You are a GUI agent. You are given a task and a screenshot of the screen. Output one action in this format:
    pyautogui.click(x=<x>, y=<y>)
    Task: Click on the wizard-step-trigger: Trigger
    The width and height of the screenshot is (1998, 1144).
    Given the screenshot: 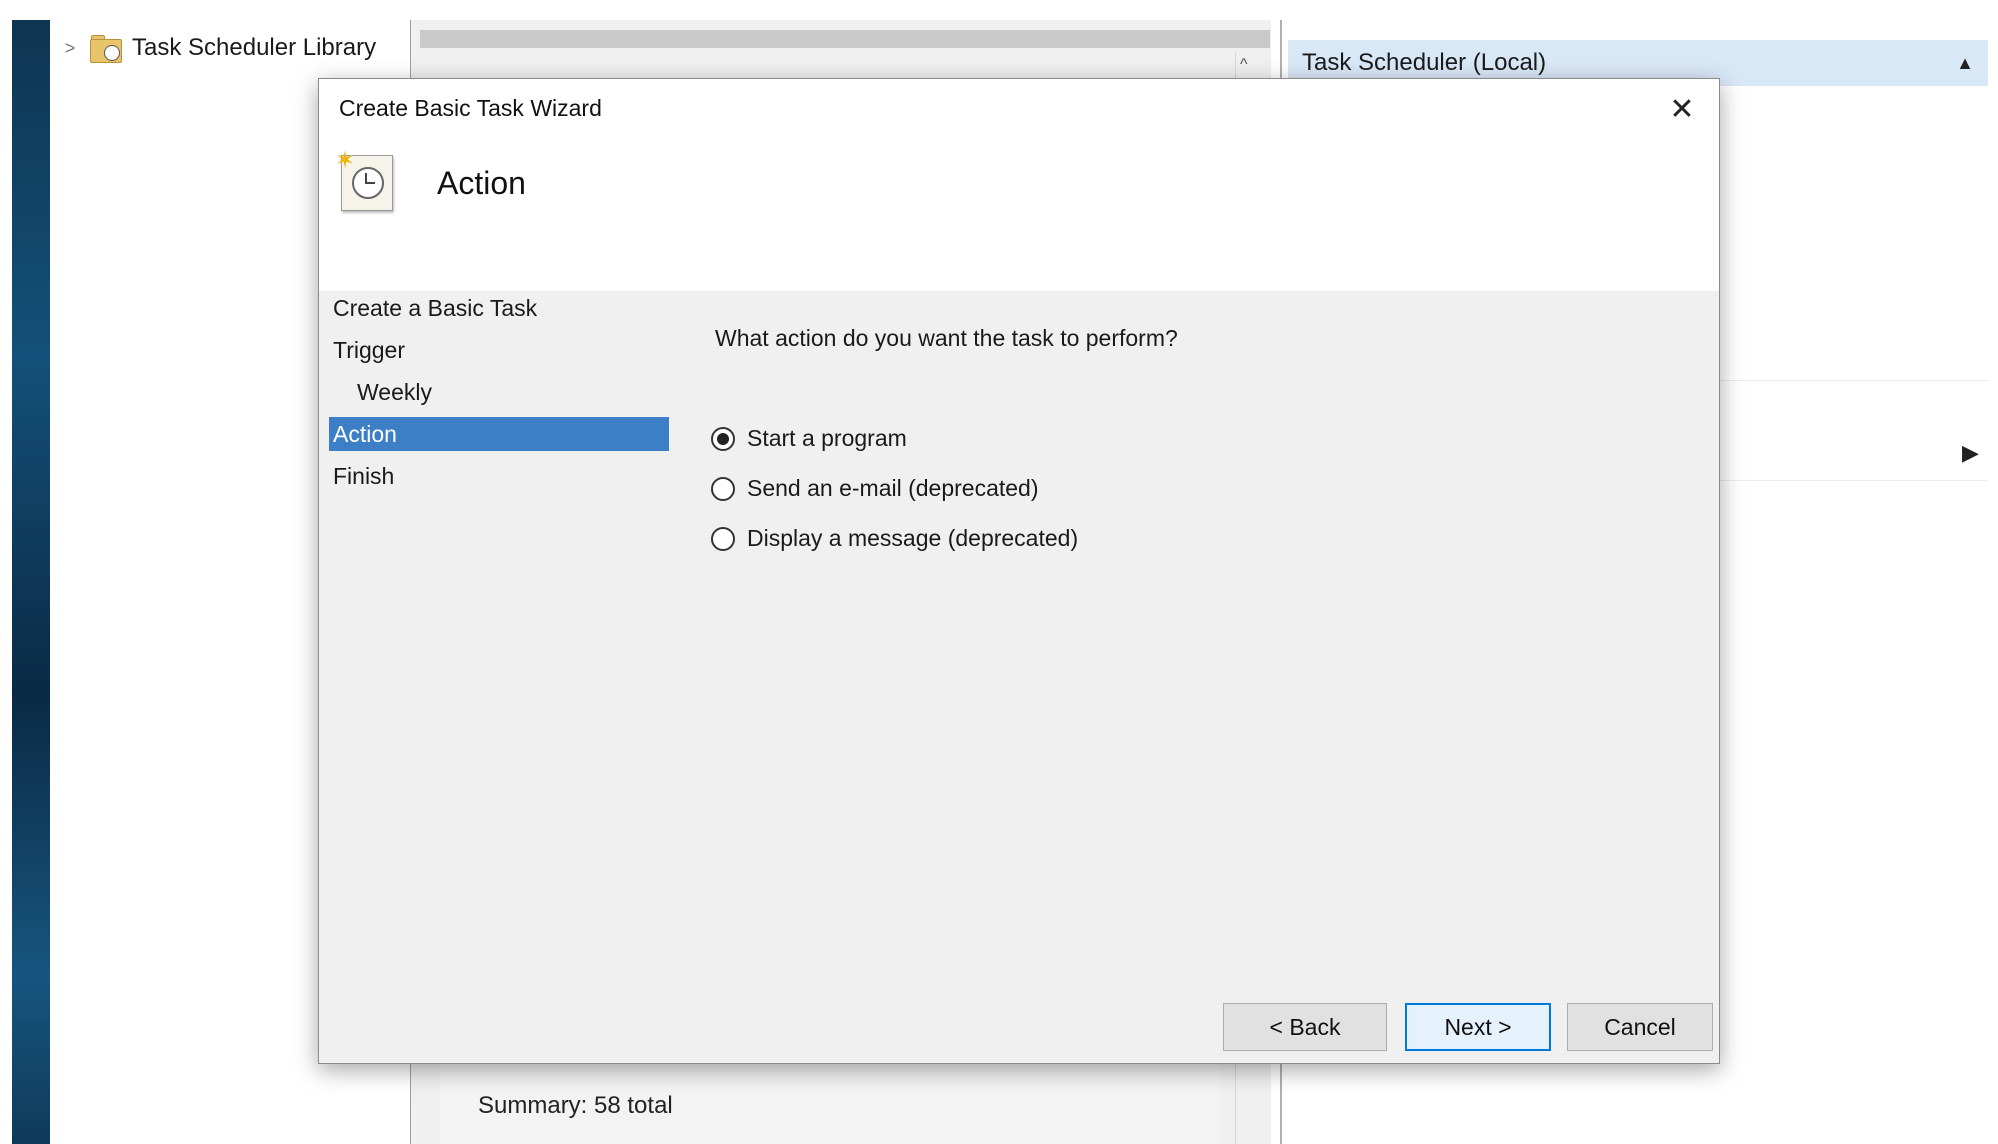 What is the action you would take?
    pyautogui.click(x=499, y=350)
    